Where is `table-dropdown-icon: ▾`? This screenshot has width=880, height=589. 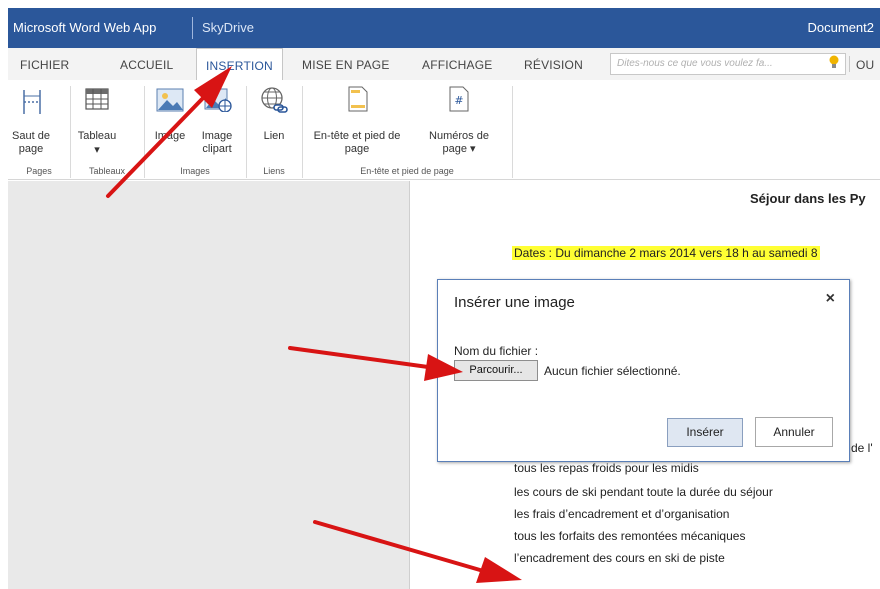
table-dropdown-icon: ▾ is located at coordinates (97, 150).